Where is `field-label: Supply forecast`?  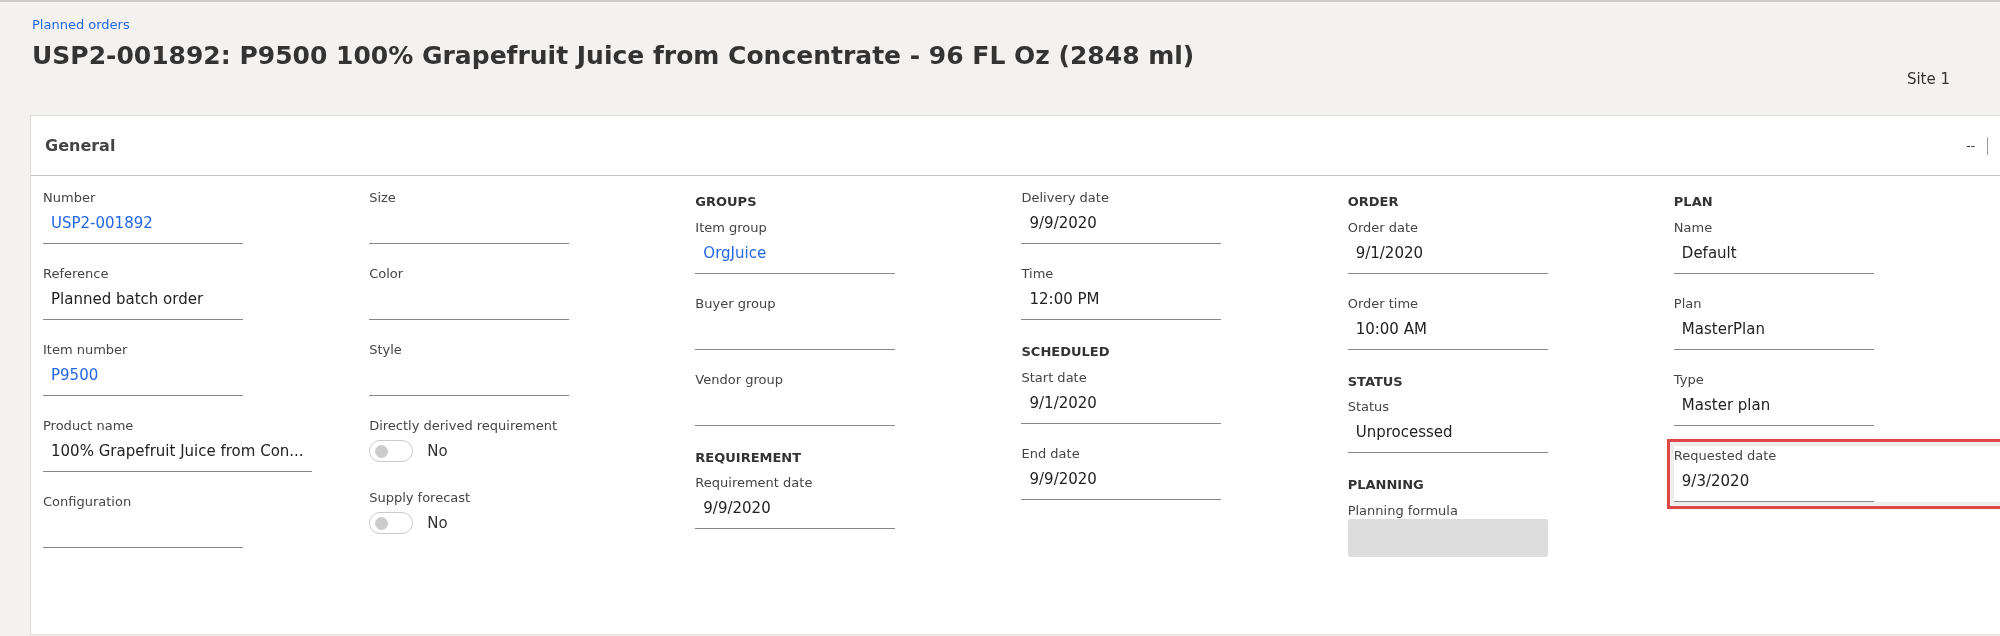
field-label: Supply forecast is located at coordinates (420, 497).